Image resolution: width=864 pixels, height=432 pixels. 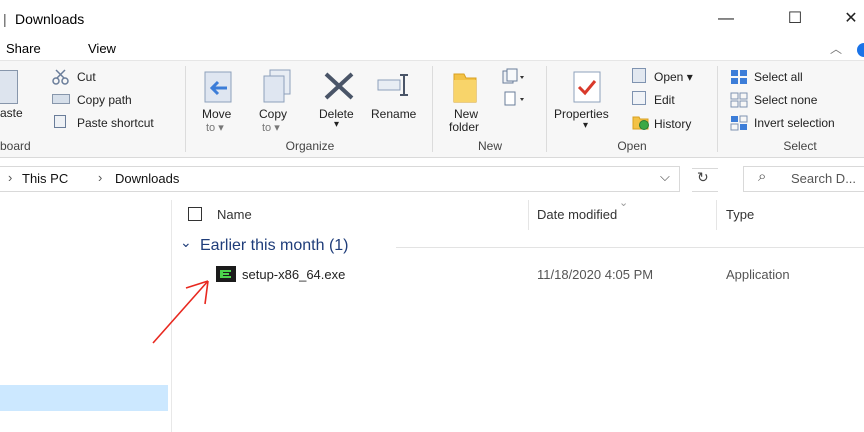 I want to click on select-none-icon, so click(x=739, y=102).